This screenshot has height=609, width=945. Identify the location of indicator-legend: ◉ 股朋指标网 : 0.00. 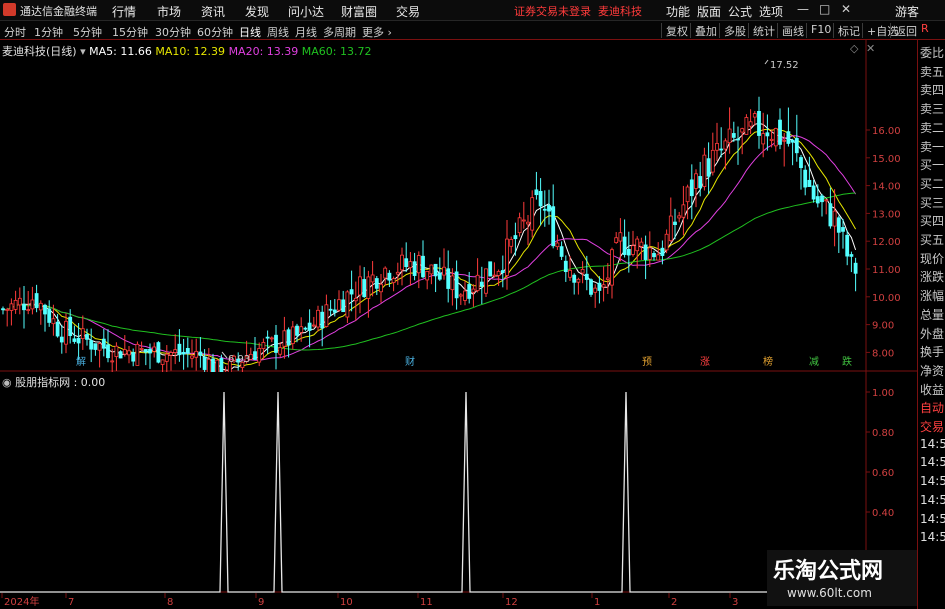
(53, 382).